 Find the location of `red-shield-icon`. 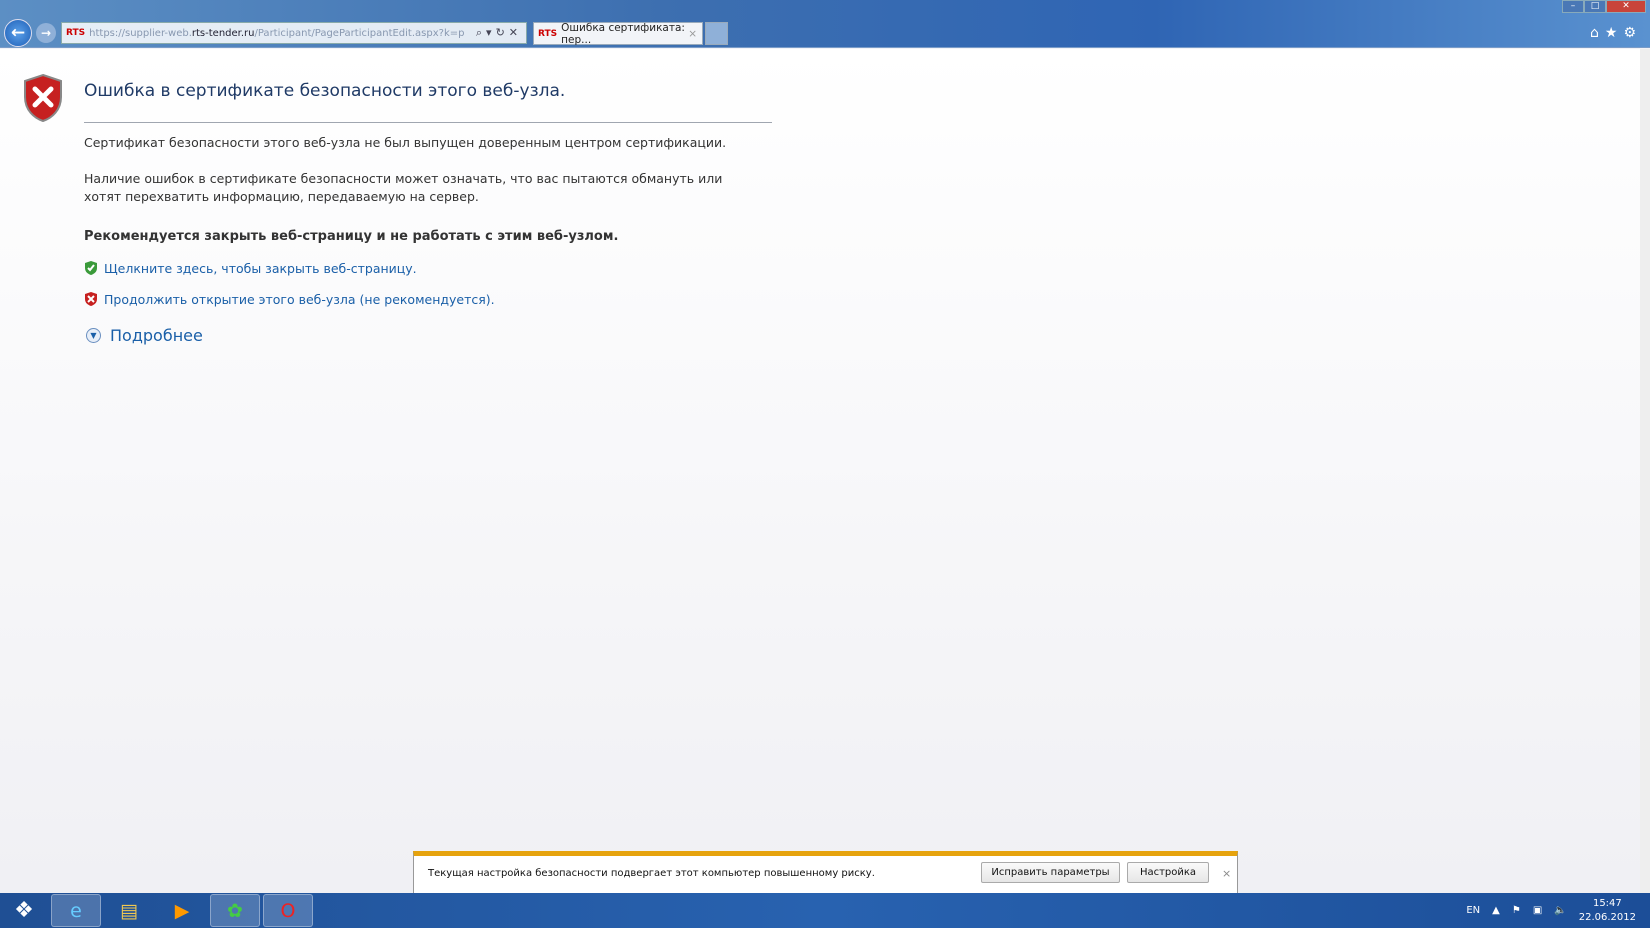

red-shield-icon is located at coordinates (91, 299).